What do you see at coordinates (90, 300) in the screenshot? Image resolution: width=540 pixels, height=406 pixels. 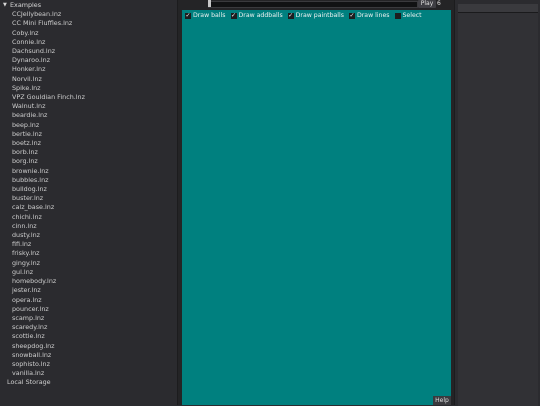 I see `tree-file-item: opera.lnz` at bounding box center [90, 300].